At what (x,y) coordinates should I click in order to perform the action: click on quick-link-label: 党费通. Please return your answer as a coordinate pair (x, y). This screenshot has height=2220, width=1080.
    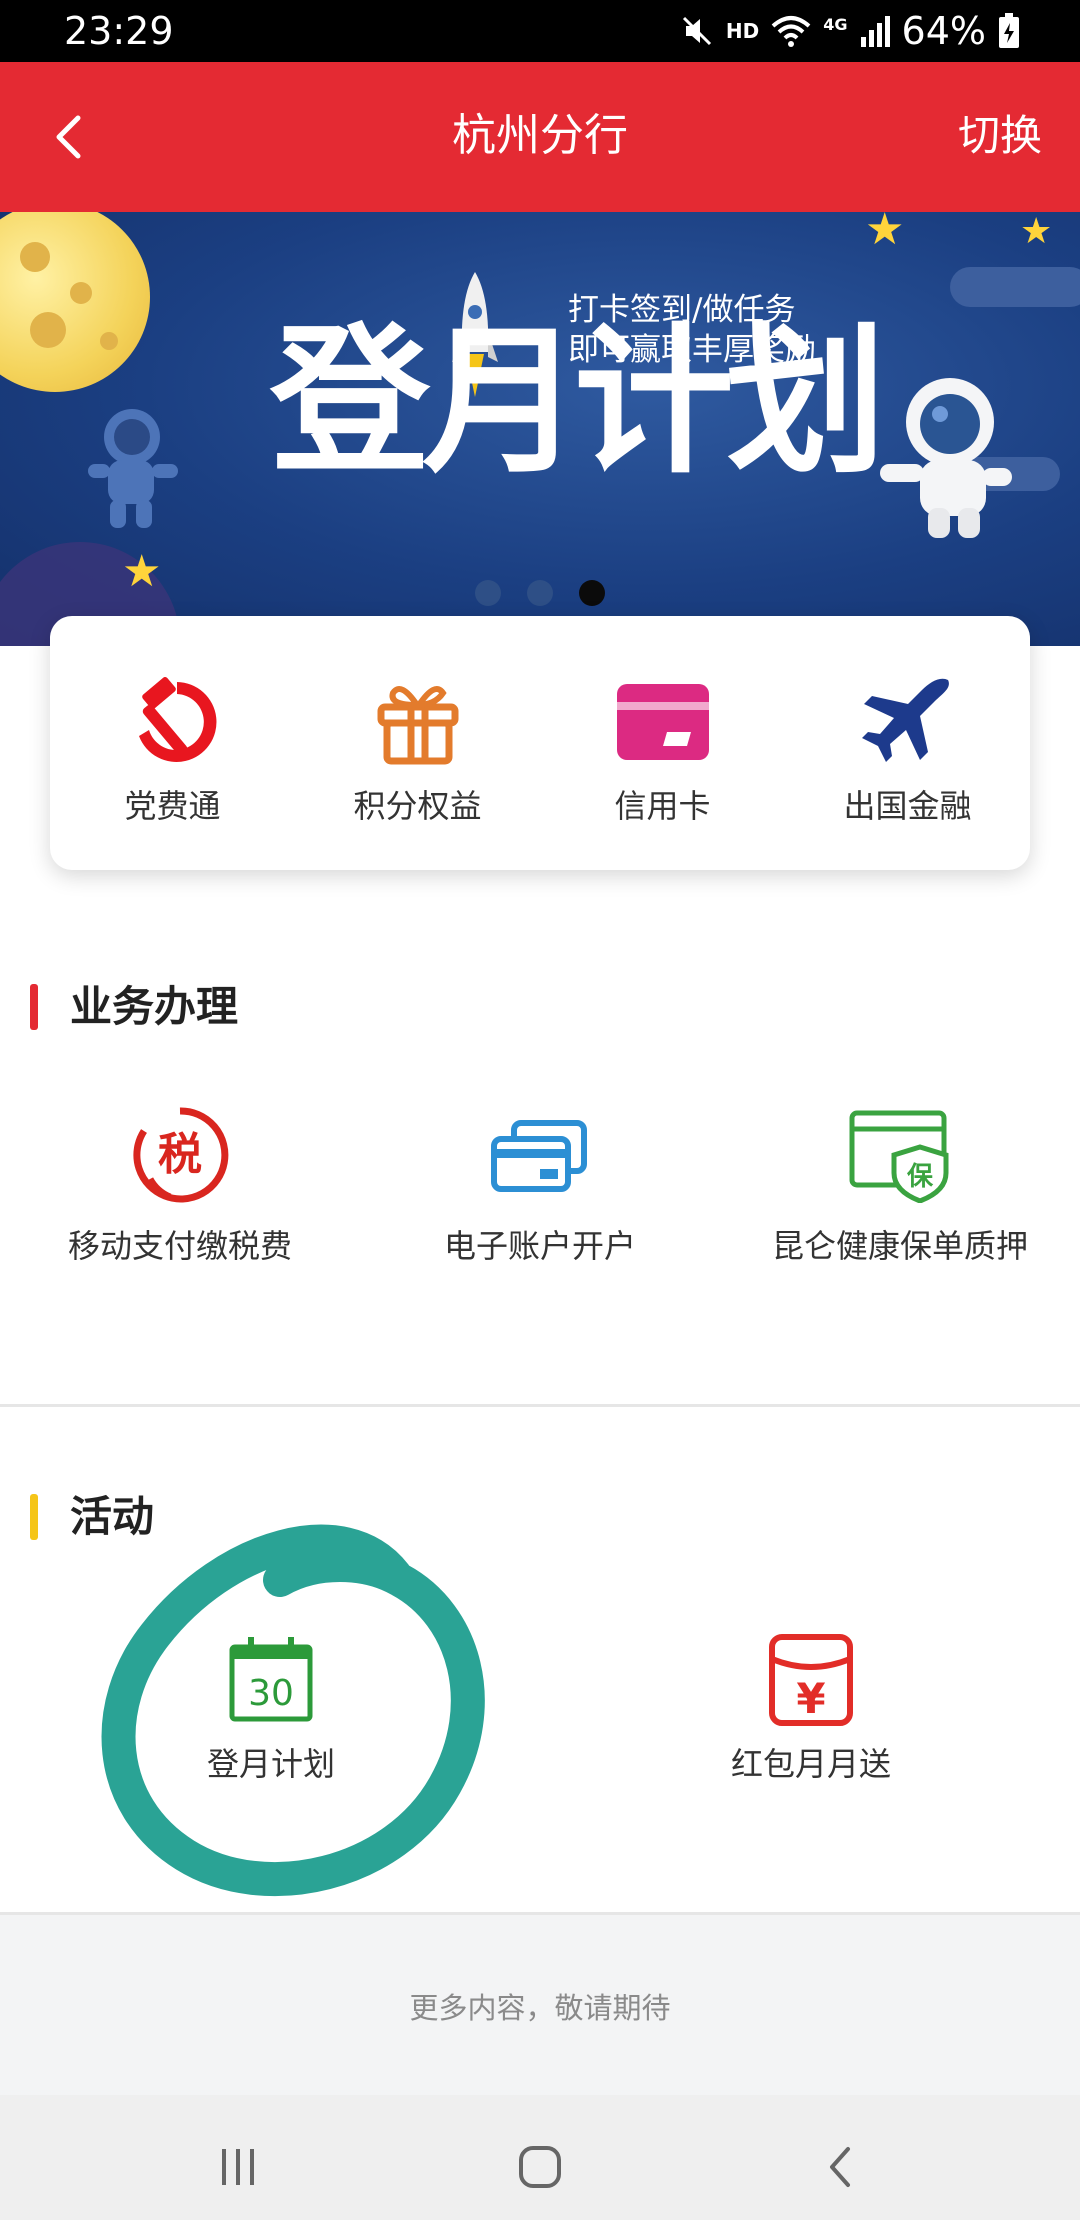
    Looking at the image, I should click on (172, 806).